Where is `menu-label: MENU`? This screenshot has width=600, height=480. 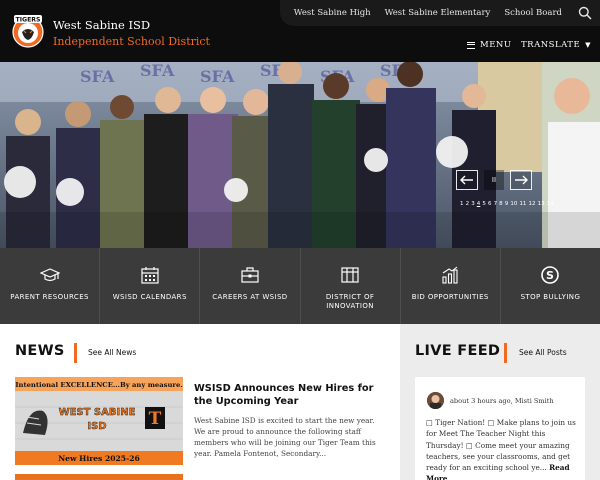 menu-label: MENU is located at coordinates (496, 45).